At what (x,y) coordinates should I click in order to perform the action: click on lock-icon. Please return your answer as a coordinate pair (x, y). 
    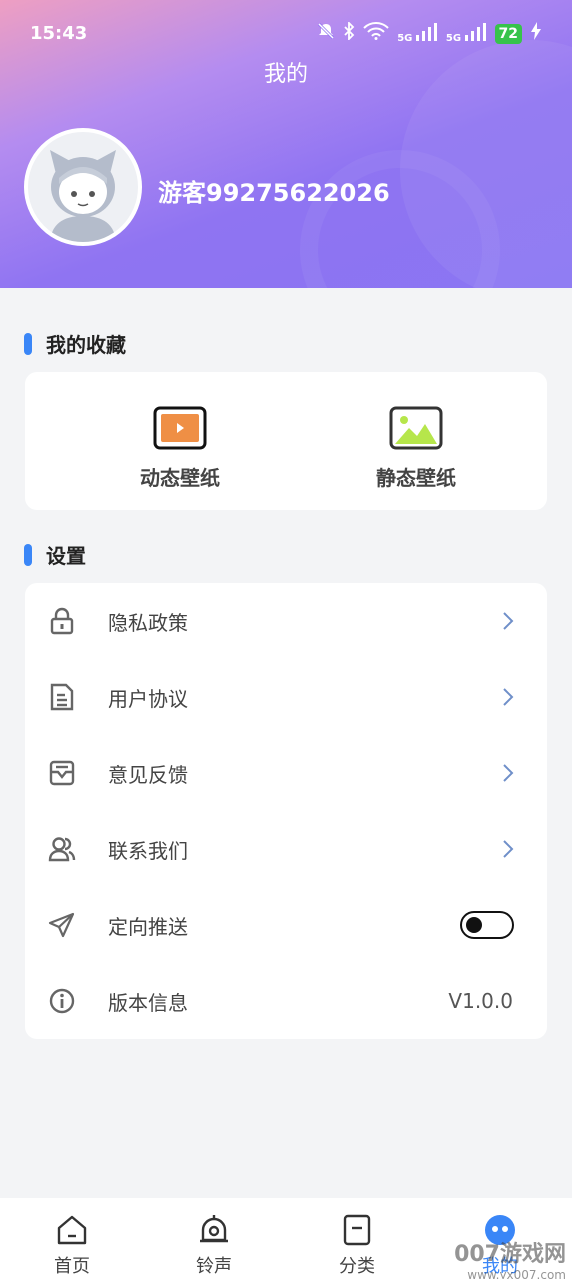
    Looking at the image, I should click on (62, 621).